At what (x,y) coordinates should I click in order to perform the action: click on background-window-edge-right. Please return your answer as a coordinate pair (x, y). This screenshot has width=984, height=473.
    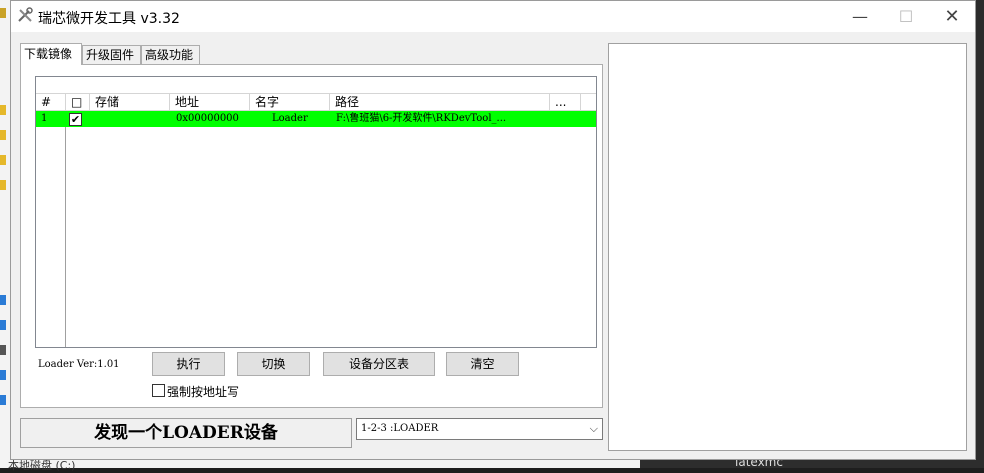
    Looking at the image, I should click on (980, 234).